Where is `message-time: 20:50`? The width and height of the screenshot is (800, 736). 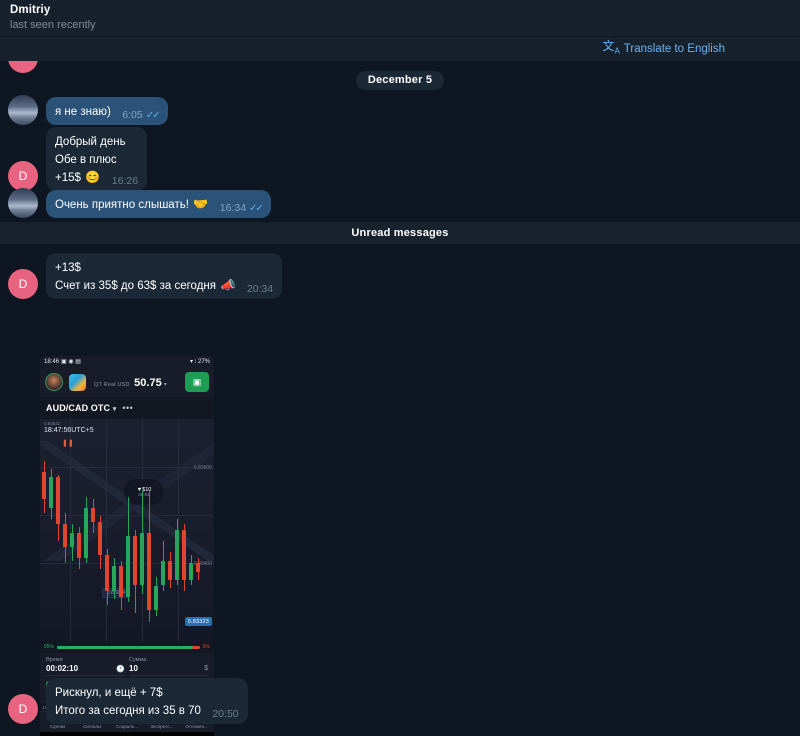 message-time: 20:50 is located at coordinates (225, 714).